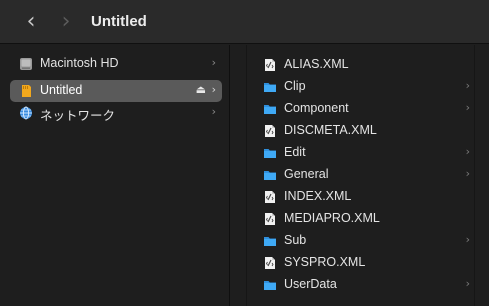 This screenshot has height=306, width=489. What do you see at coordinates (201, 89) in the screenshot?
I see `eject-icon: ⏏` at bounding box center [201, 89].